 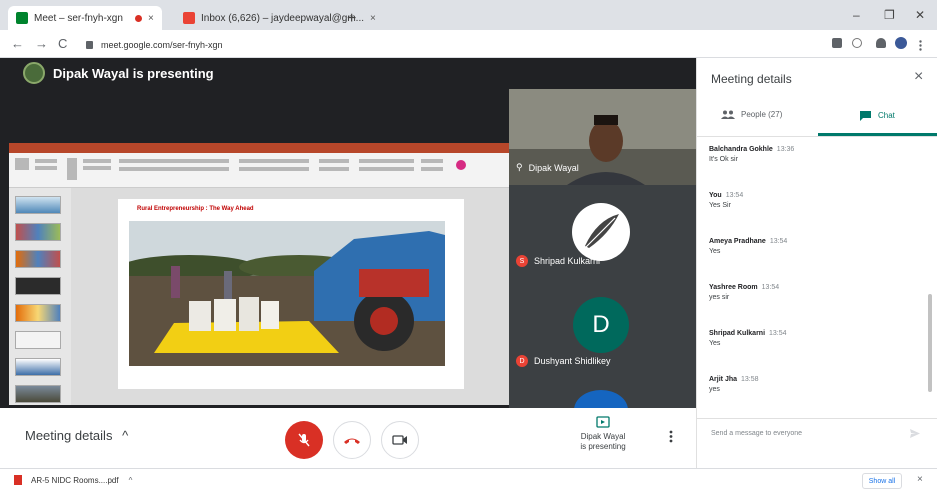 What do you see at coordinates (882, 481) in the screenshot?
I see `show-all-button: Show all` at bounding box center [882, 481].